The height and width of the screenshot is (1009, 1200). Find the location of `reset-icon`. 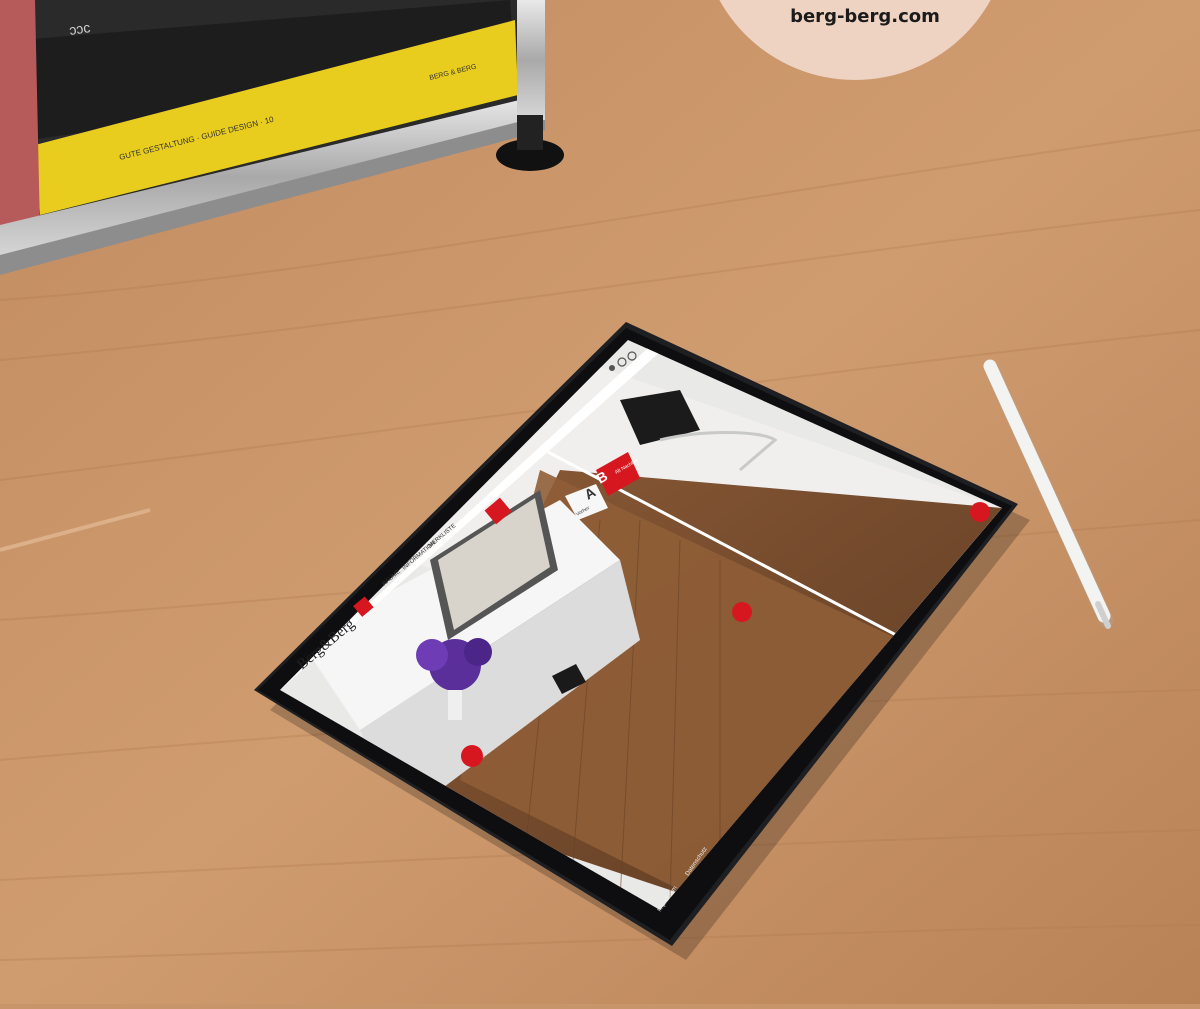

reset-icon is located at coordinates (980, 512).